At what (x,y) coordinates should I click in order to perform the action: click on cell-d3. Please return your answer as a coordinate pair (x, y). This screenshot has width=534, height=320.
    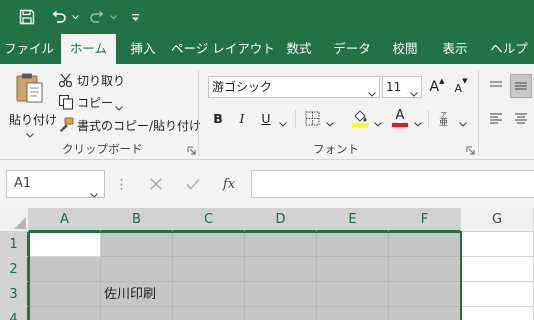
    Looking at the image, I should click on (281, 294).